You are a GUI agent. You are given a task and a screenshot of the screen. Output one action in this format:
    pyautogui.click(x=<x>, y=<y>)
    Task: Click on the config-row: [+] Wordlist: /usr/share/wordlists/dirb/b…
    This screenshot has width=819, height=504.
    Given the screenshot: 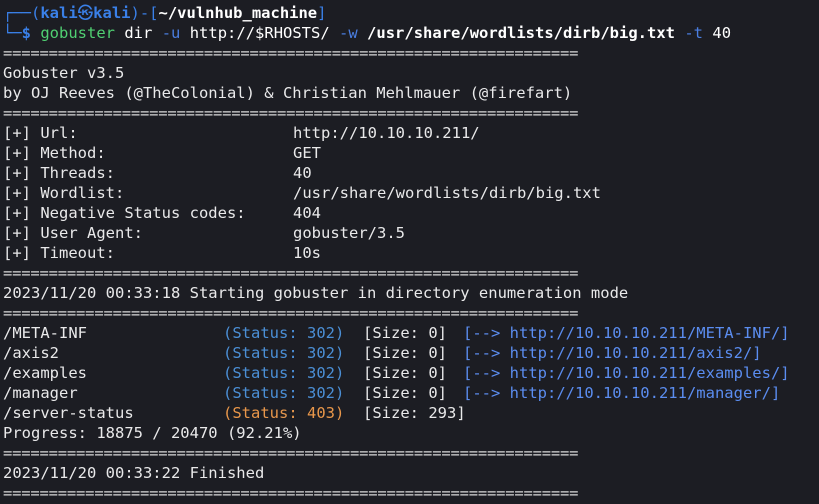 What is the action you would take?
    pyautogui.click(x=403, y=193)
    